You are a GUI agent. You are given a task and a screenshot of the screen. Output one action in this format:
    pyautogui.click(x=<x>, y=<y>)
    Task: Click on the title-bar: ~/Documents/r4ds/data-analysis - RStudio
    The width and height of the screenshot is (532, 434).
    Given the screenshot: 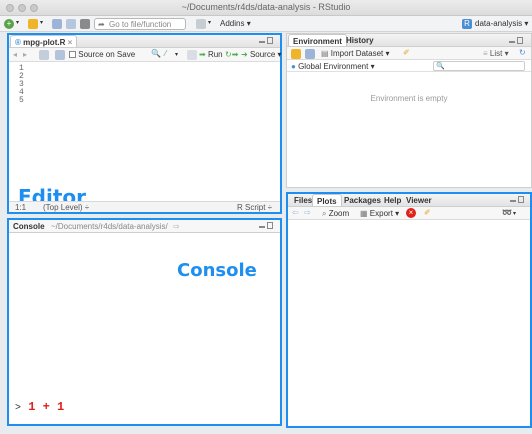 What is the action you would take?
    pyautogui.click(x=266, y=8)
    